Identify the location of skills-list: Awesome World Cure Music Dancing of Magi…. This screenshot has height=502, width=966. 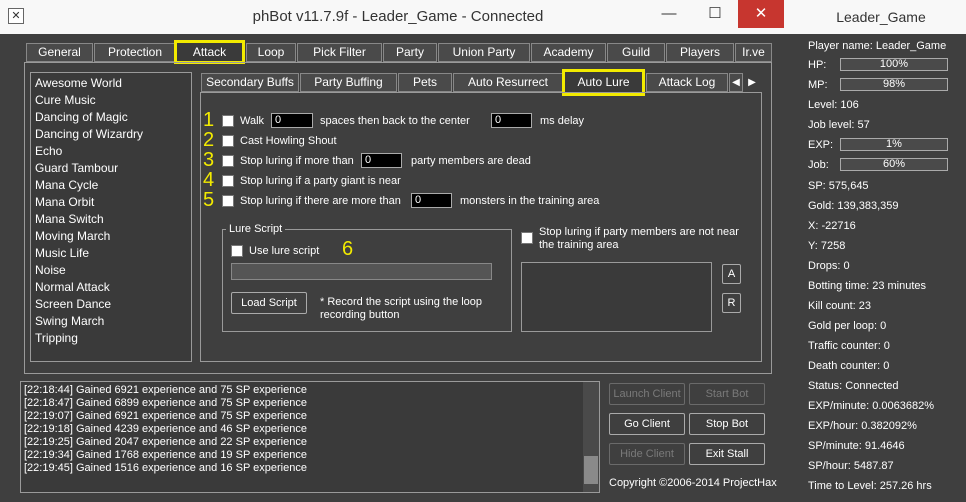
(111, 217).